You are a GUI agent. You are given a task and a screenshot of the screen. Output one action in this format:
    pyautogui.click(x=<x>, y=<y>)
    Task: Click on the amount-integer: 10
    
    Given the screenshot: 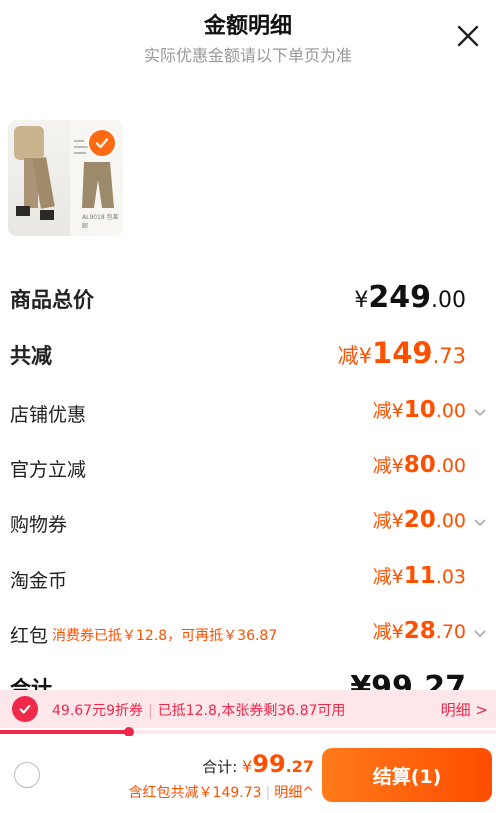 What is the action you would take?
    pyautogui.click(x=419, y=410)
    